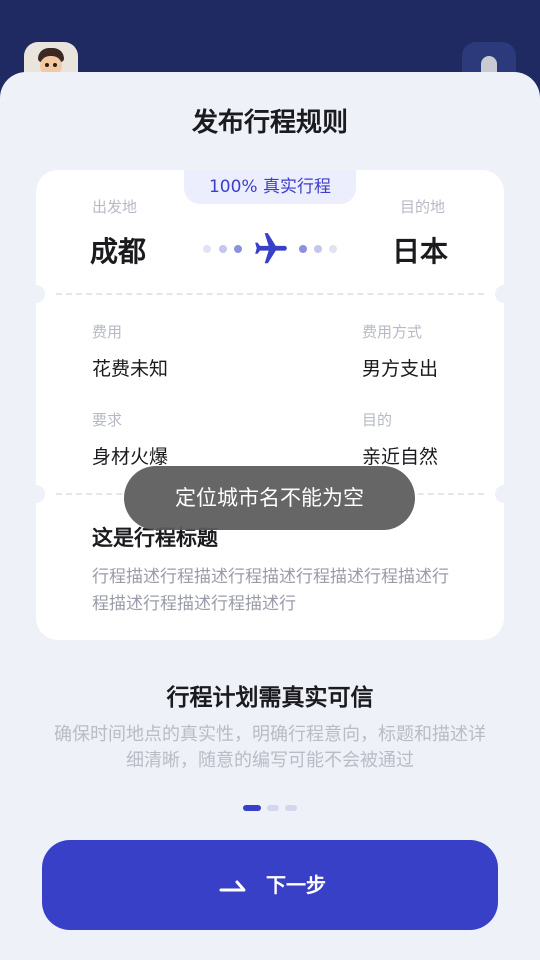 The width and height of the screenshot is (540, 960). Describe the element at coordinates (400, 369) in the screenshot. I see `payment-value: 男方支出` at that location.